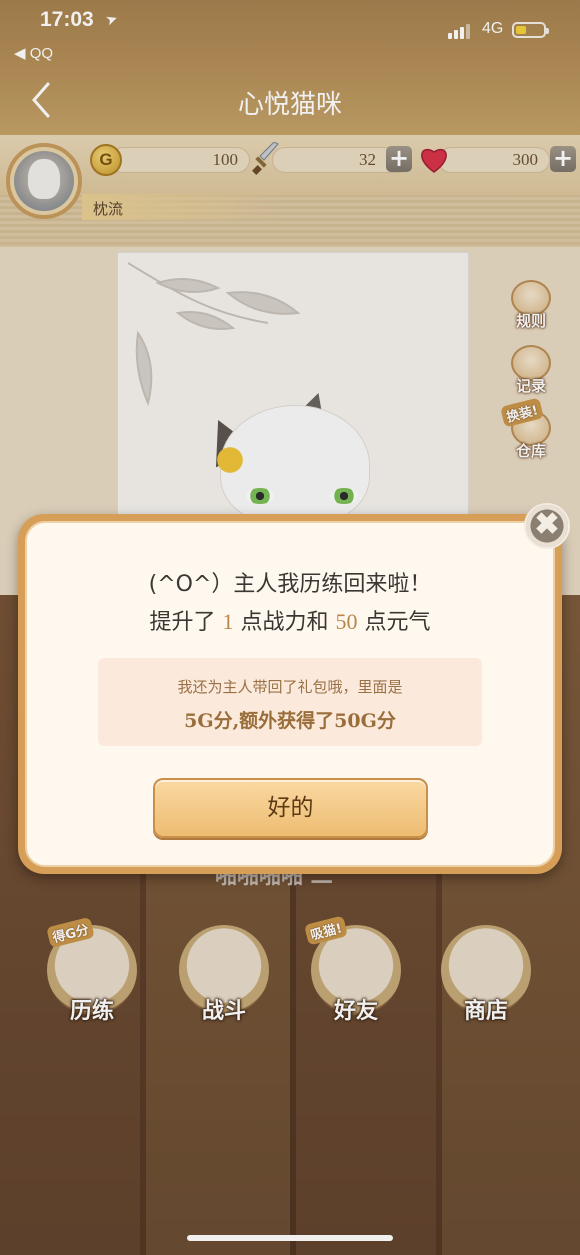  Describe the element at coordinates (228, 621) in the screenshot. I see `power-gain: 1` at that location.